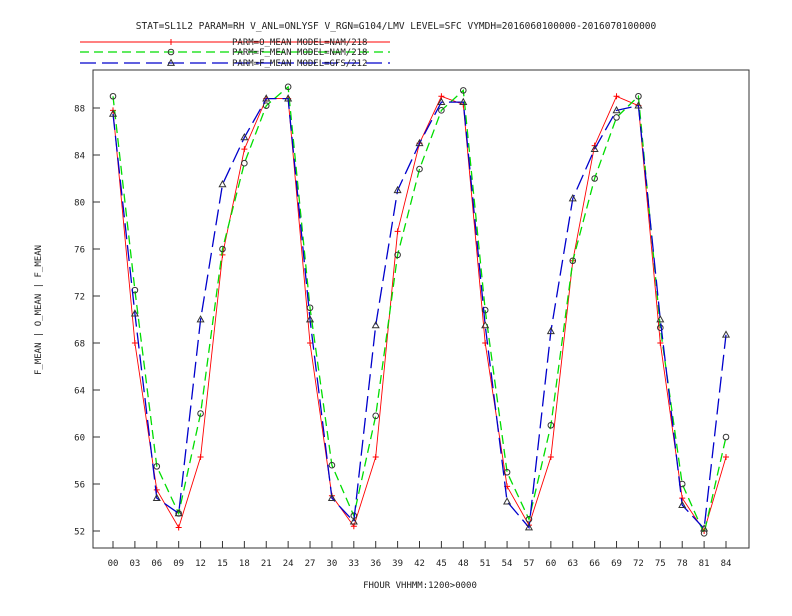  What do you see at coordinates (79, 251) in the screenshot?
I see `y-tick-label: 76` at bounding box center [79, 251].